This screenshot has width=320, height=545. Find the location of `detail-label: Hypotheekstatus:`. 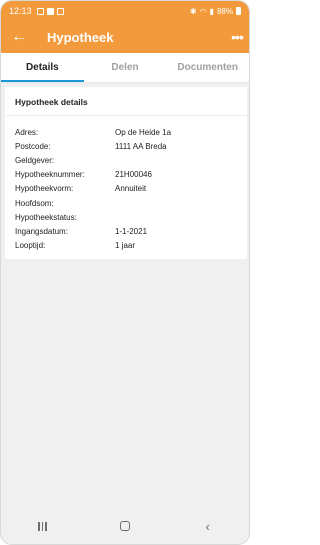

detail-label: Hypotheekstatus: is located at coordinates (46, 217).